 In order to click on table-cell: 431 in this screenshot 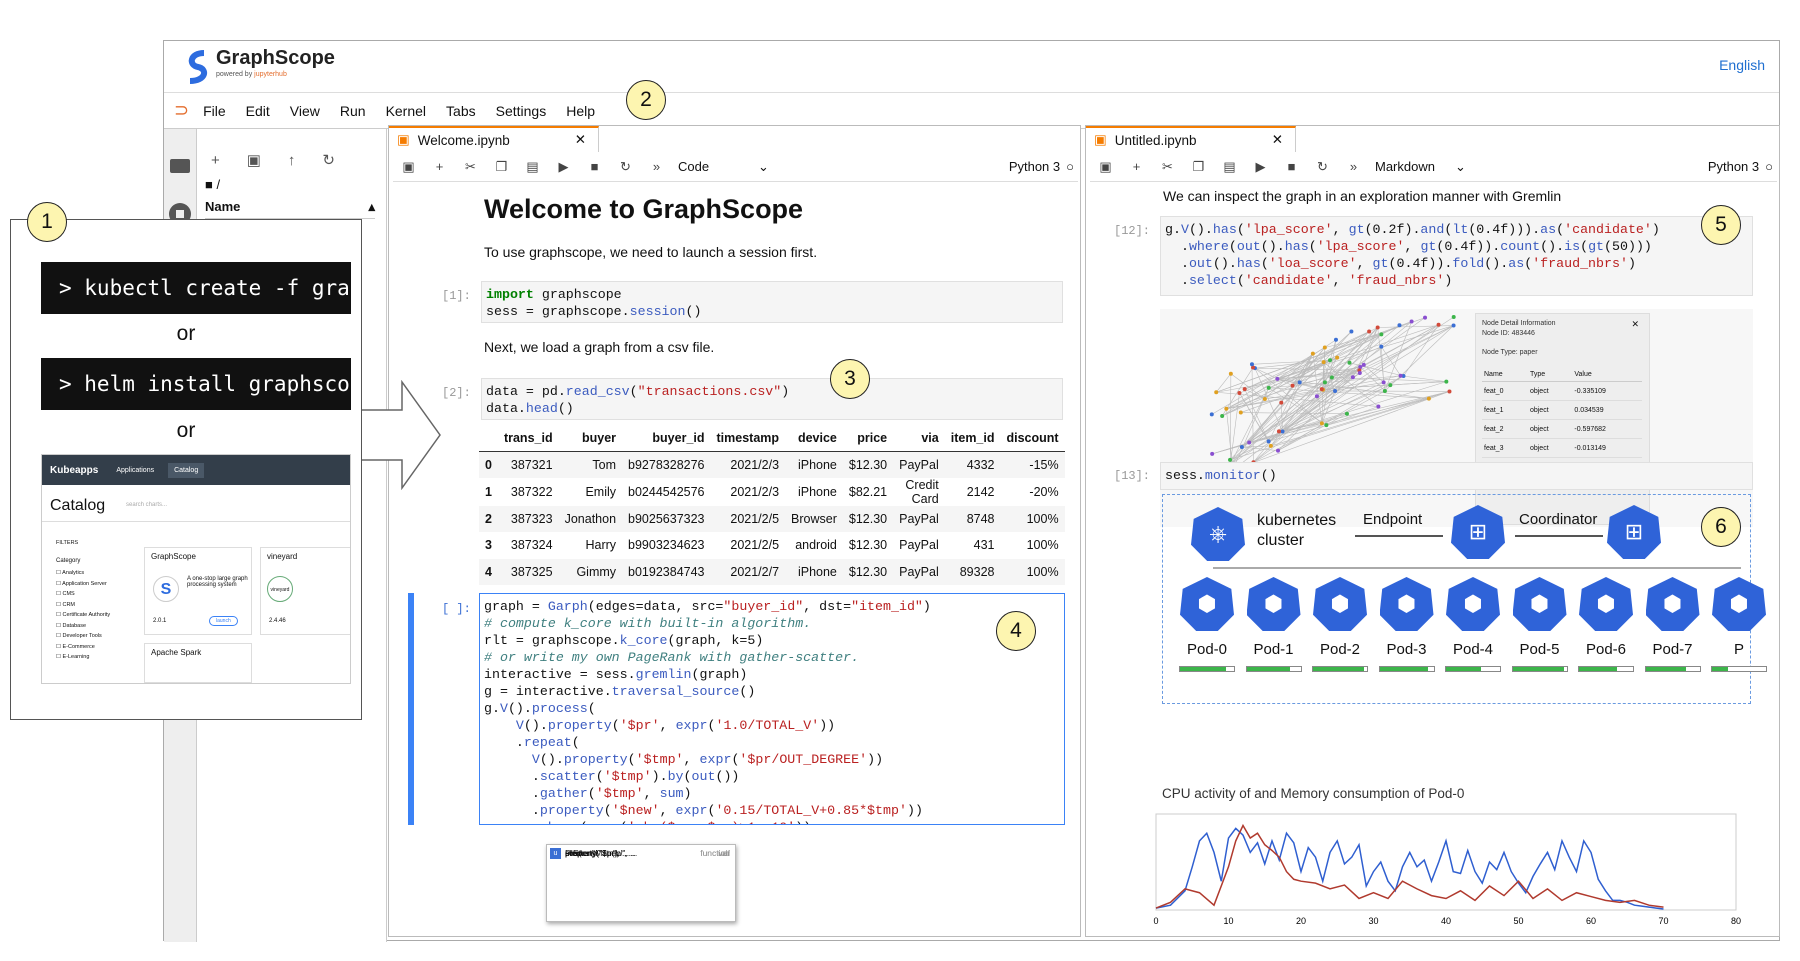, I will do `click(984, 545)`.